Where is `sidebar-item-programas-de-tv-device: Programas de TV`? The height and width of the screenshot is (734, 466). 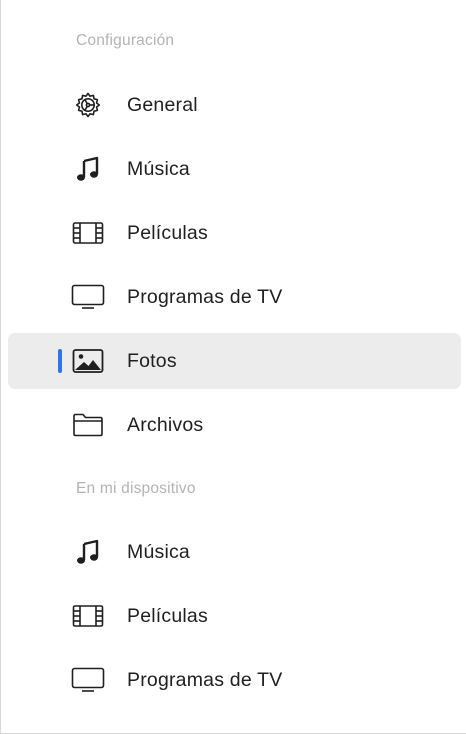
sidebar-item-programas-de-tv-device: Programas de TV is located at coordinates (234, 680).